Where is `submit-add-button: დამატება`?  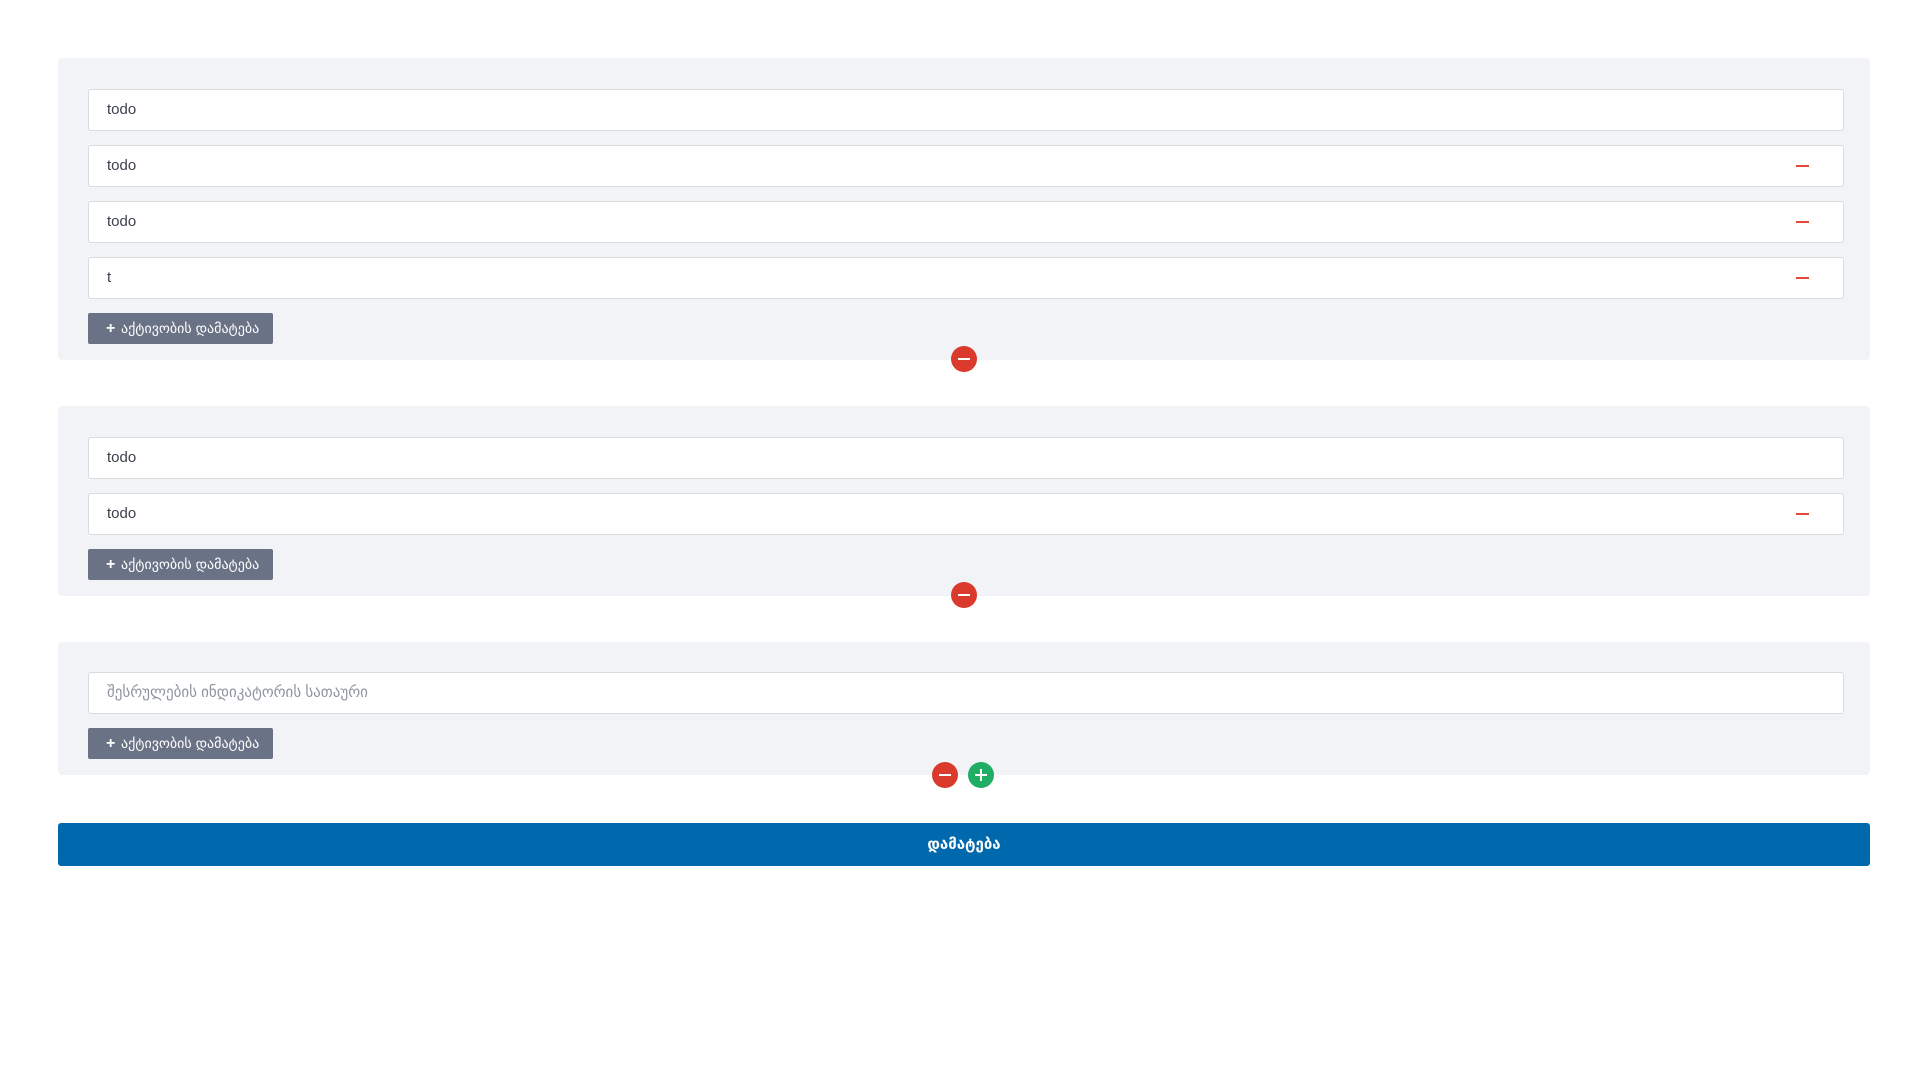
submit-add-button: დამატება is located at coordinates (964, 844).